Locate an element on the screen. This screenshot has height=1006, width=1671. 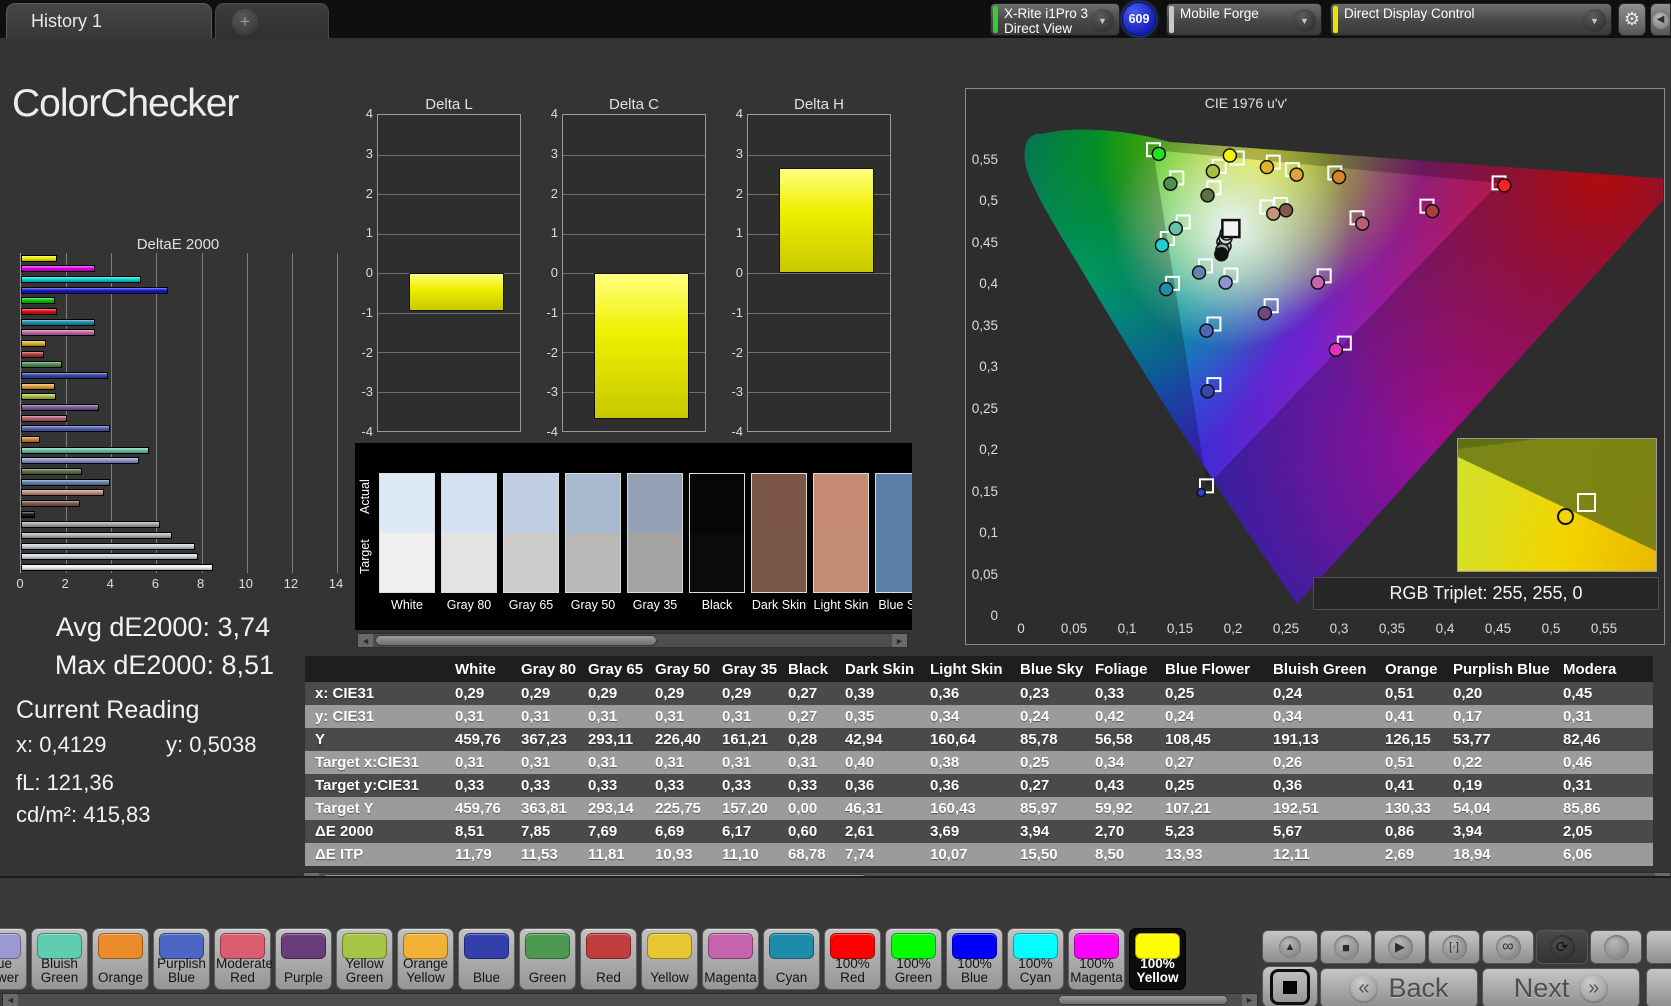
loop-button-pressed: ⟳ is located at coordinates (1562, 947).